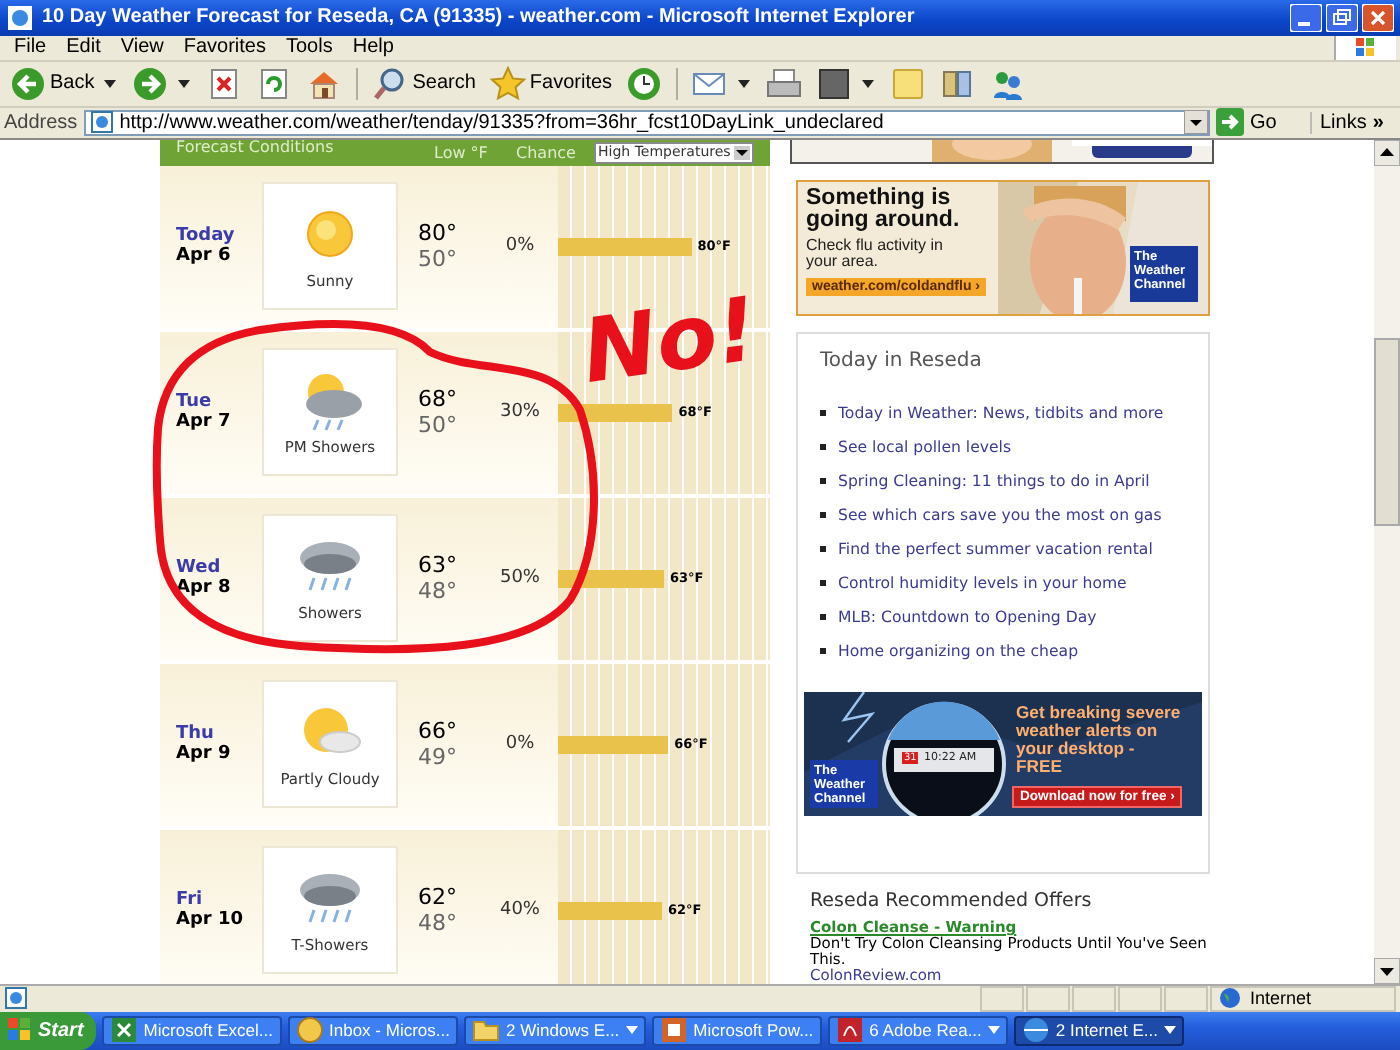 This screenshot has height=1050, width=1400. Describe the element at coordinates (211, 920) in the screenshot. I see `date-text: Apr 10` at that location.